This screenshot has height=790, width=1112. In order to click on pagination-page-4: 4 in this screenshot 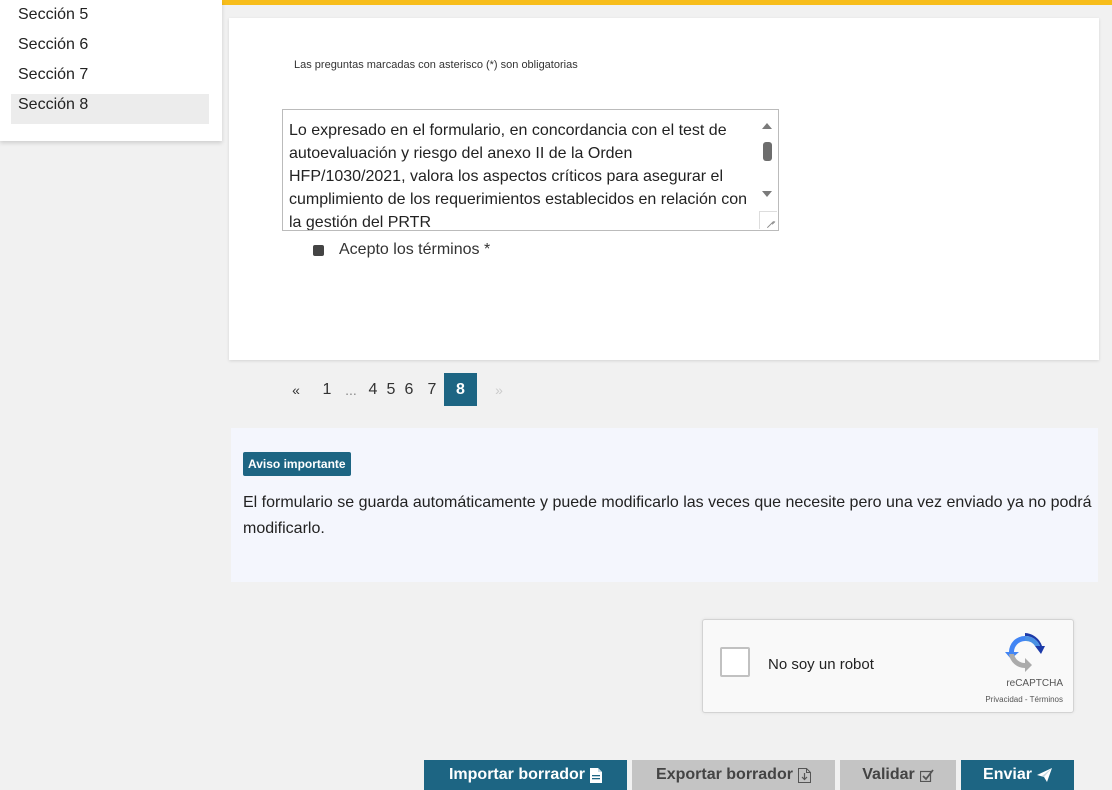, I will do `click(373, 390)`.